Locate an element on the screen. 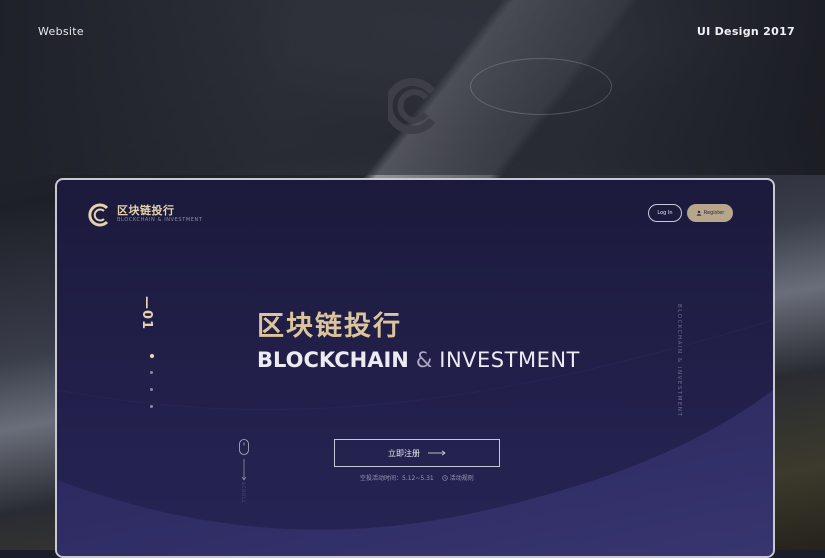 This screenshot has height=558, width=825. register-button-label: Register is located at coordinates (714, 213).